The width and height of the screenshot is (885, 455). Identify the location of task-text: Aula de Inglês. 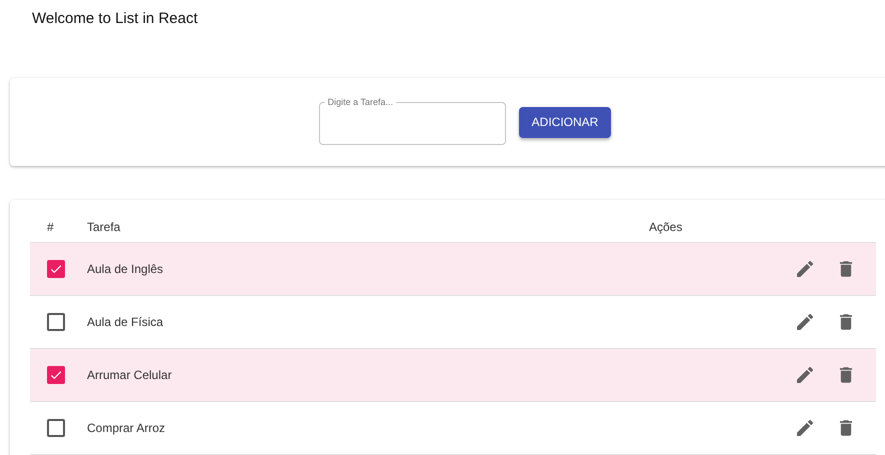
(125, 269).